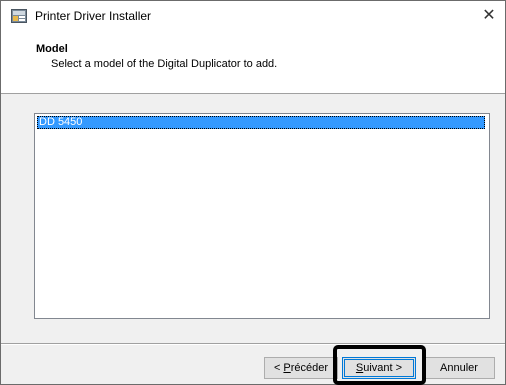 The width and height of the screenshot is (506, 385). I want to click on list-item-dd-5450: DD 5450, so click(261, 122).